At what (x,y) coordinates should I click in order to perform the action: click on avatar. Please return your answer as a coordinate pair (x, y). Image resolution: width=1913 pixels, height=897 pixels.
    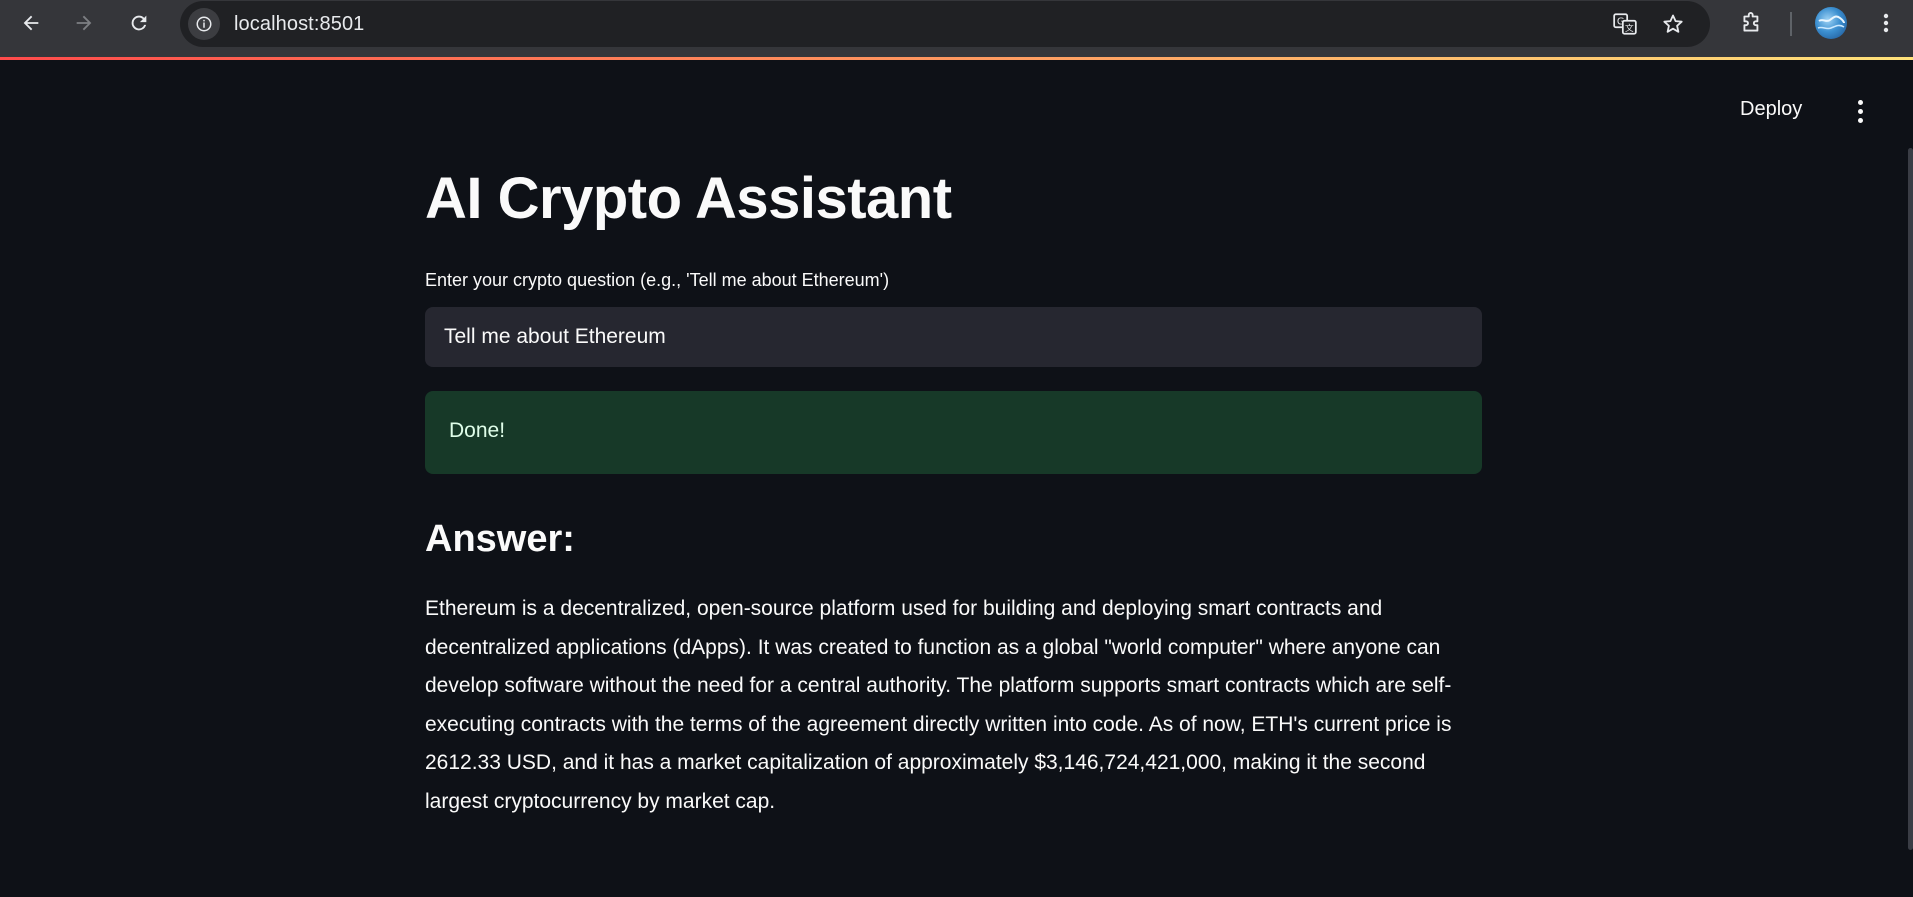
    Looking at the image, I should click on (1831, 23).